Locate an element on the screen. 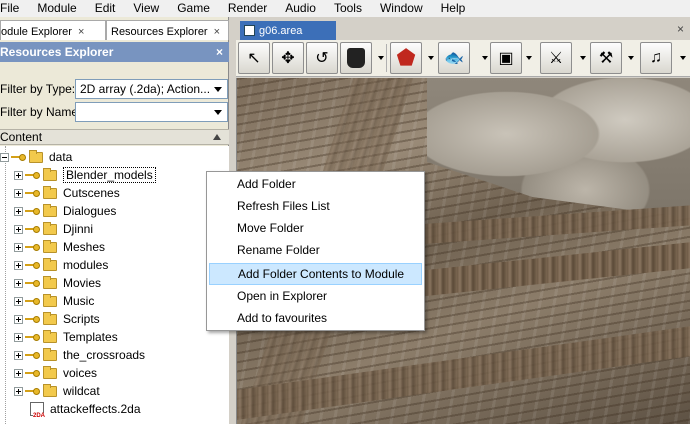 This screenshot has height=424, width=690. tree-node-folder: Meshes is located at coordinates (59, 247).